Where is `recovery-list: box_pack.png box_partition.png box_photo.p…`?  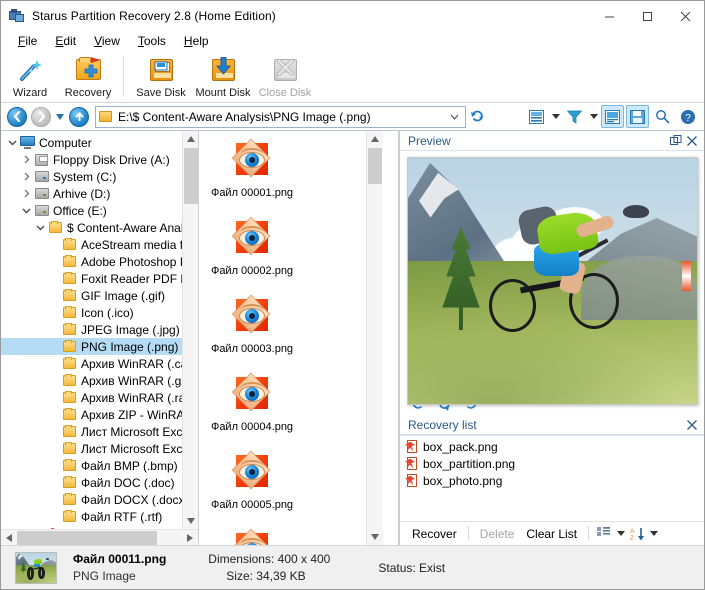 recovery-list: box_pack.png box_partition.png box_photo.p… is located at coordinates (552, 478).